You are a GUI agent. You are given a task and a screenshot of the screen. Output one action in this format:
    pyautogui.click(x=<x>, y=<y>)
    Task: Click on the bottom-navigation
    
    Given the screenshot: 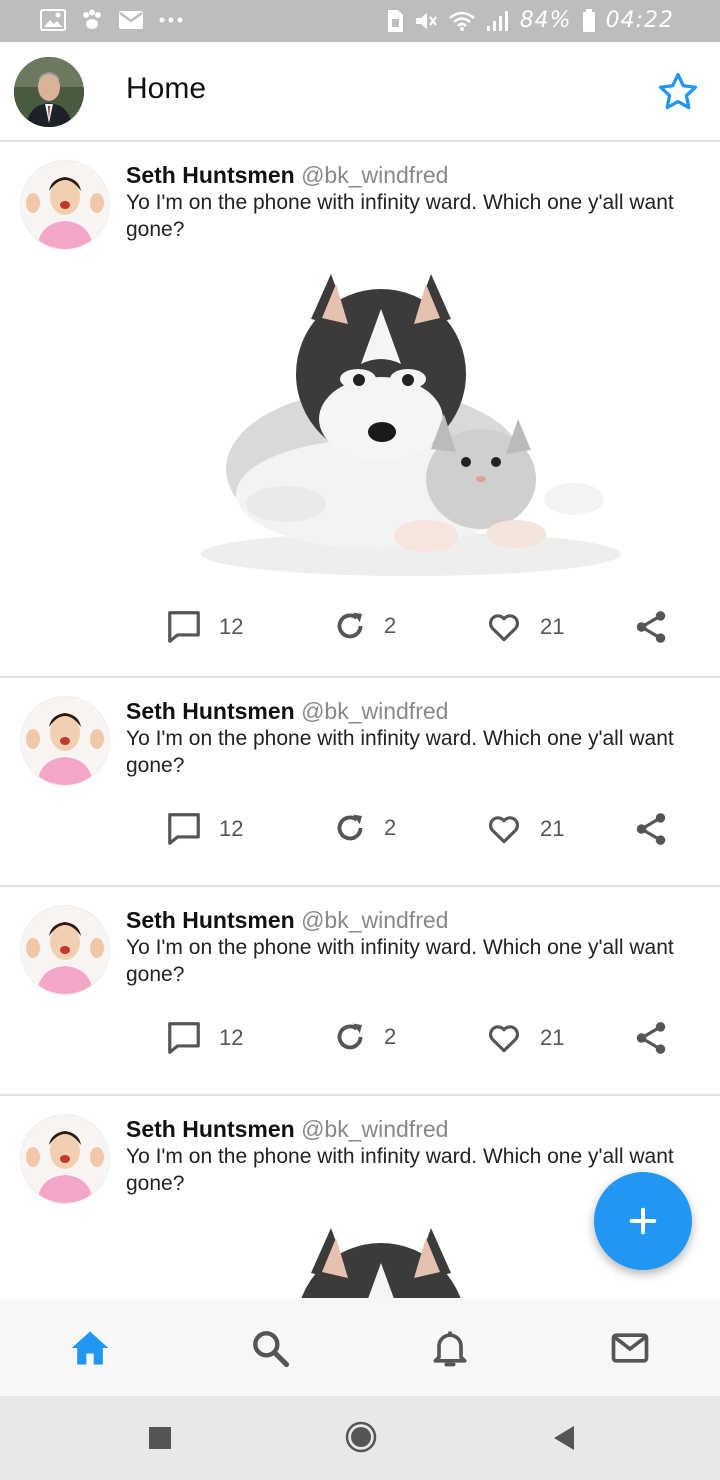 What is the action you would take?
    pyautogui.click(x=360, y=1347)
    